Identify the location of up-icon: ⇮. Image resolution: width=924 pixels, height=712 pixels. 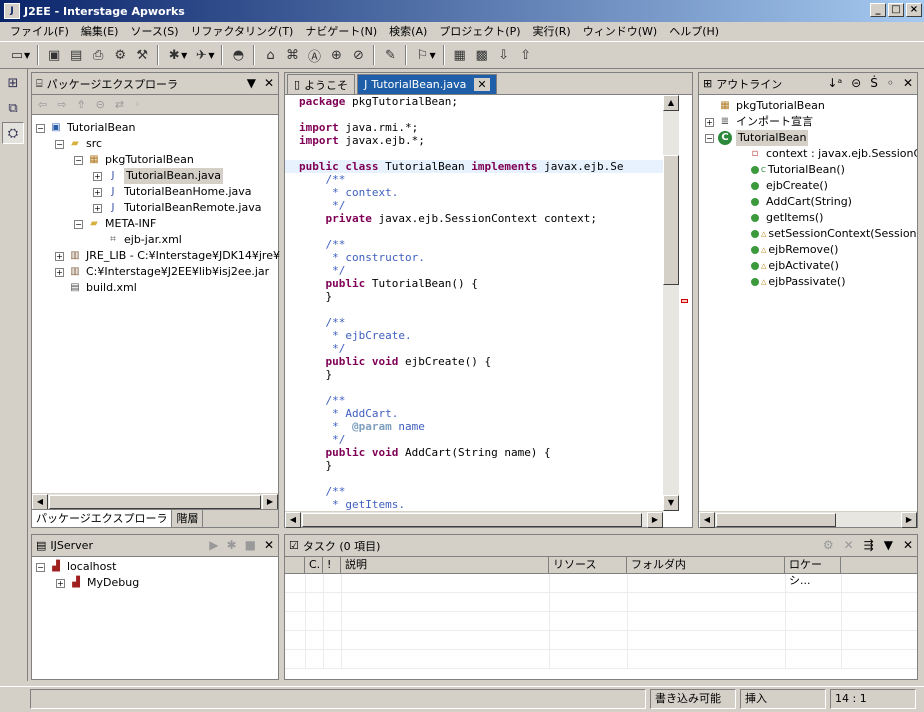
(80, 104).